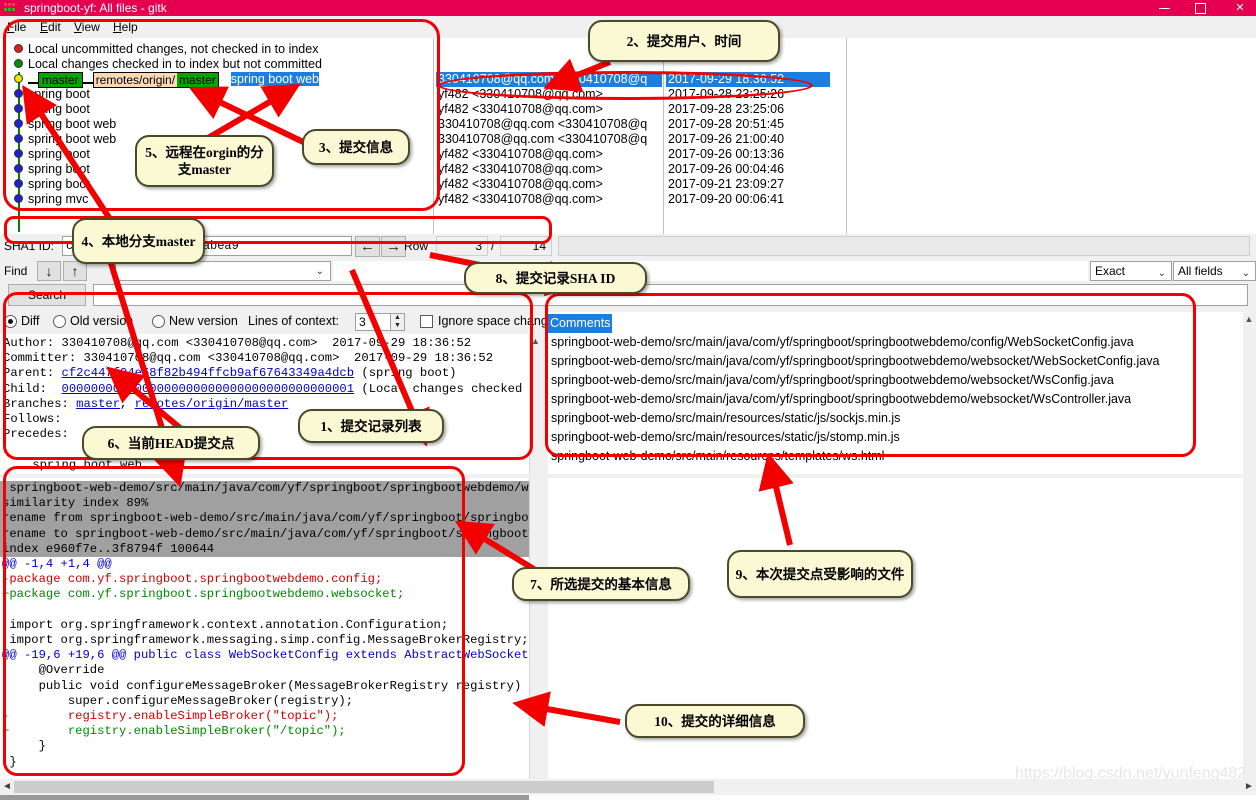 This screenshot has width=1256, height=800. What do you see at coordinates (426, 321) in the screenshot?
I see `ignore-space-checkbox` at bounding box center [426, 321].